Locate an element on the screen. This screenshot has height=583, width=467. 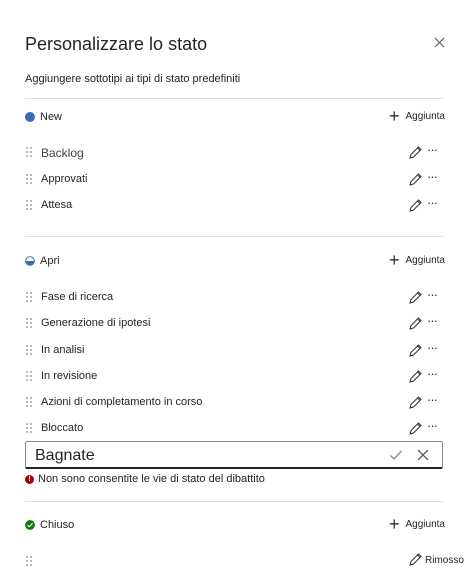
new-substatus-field is located at coordinates (234, 455).